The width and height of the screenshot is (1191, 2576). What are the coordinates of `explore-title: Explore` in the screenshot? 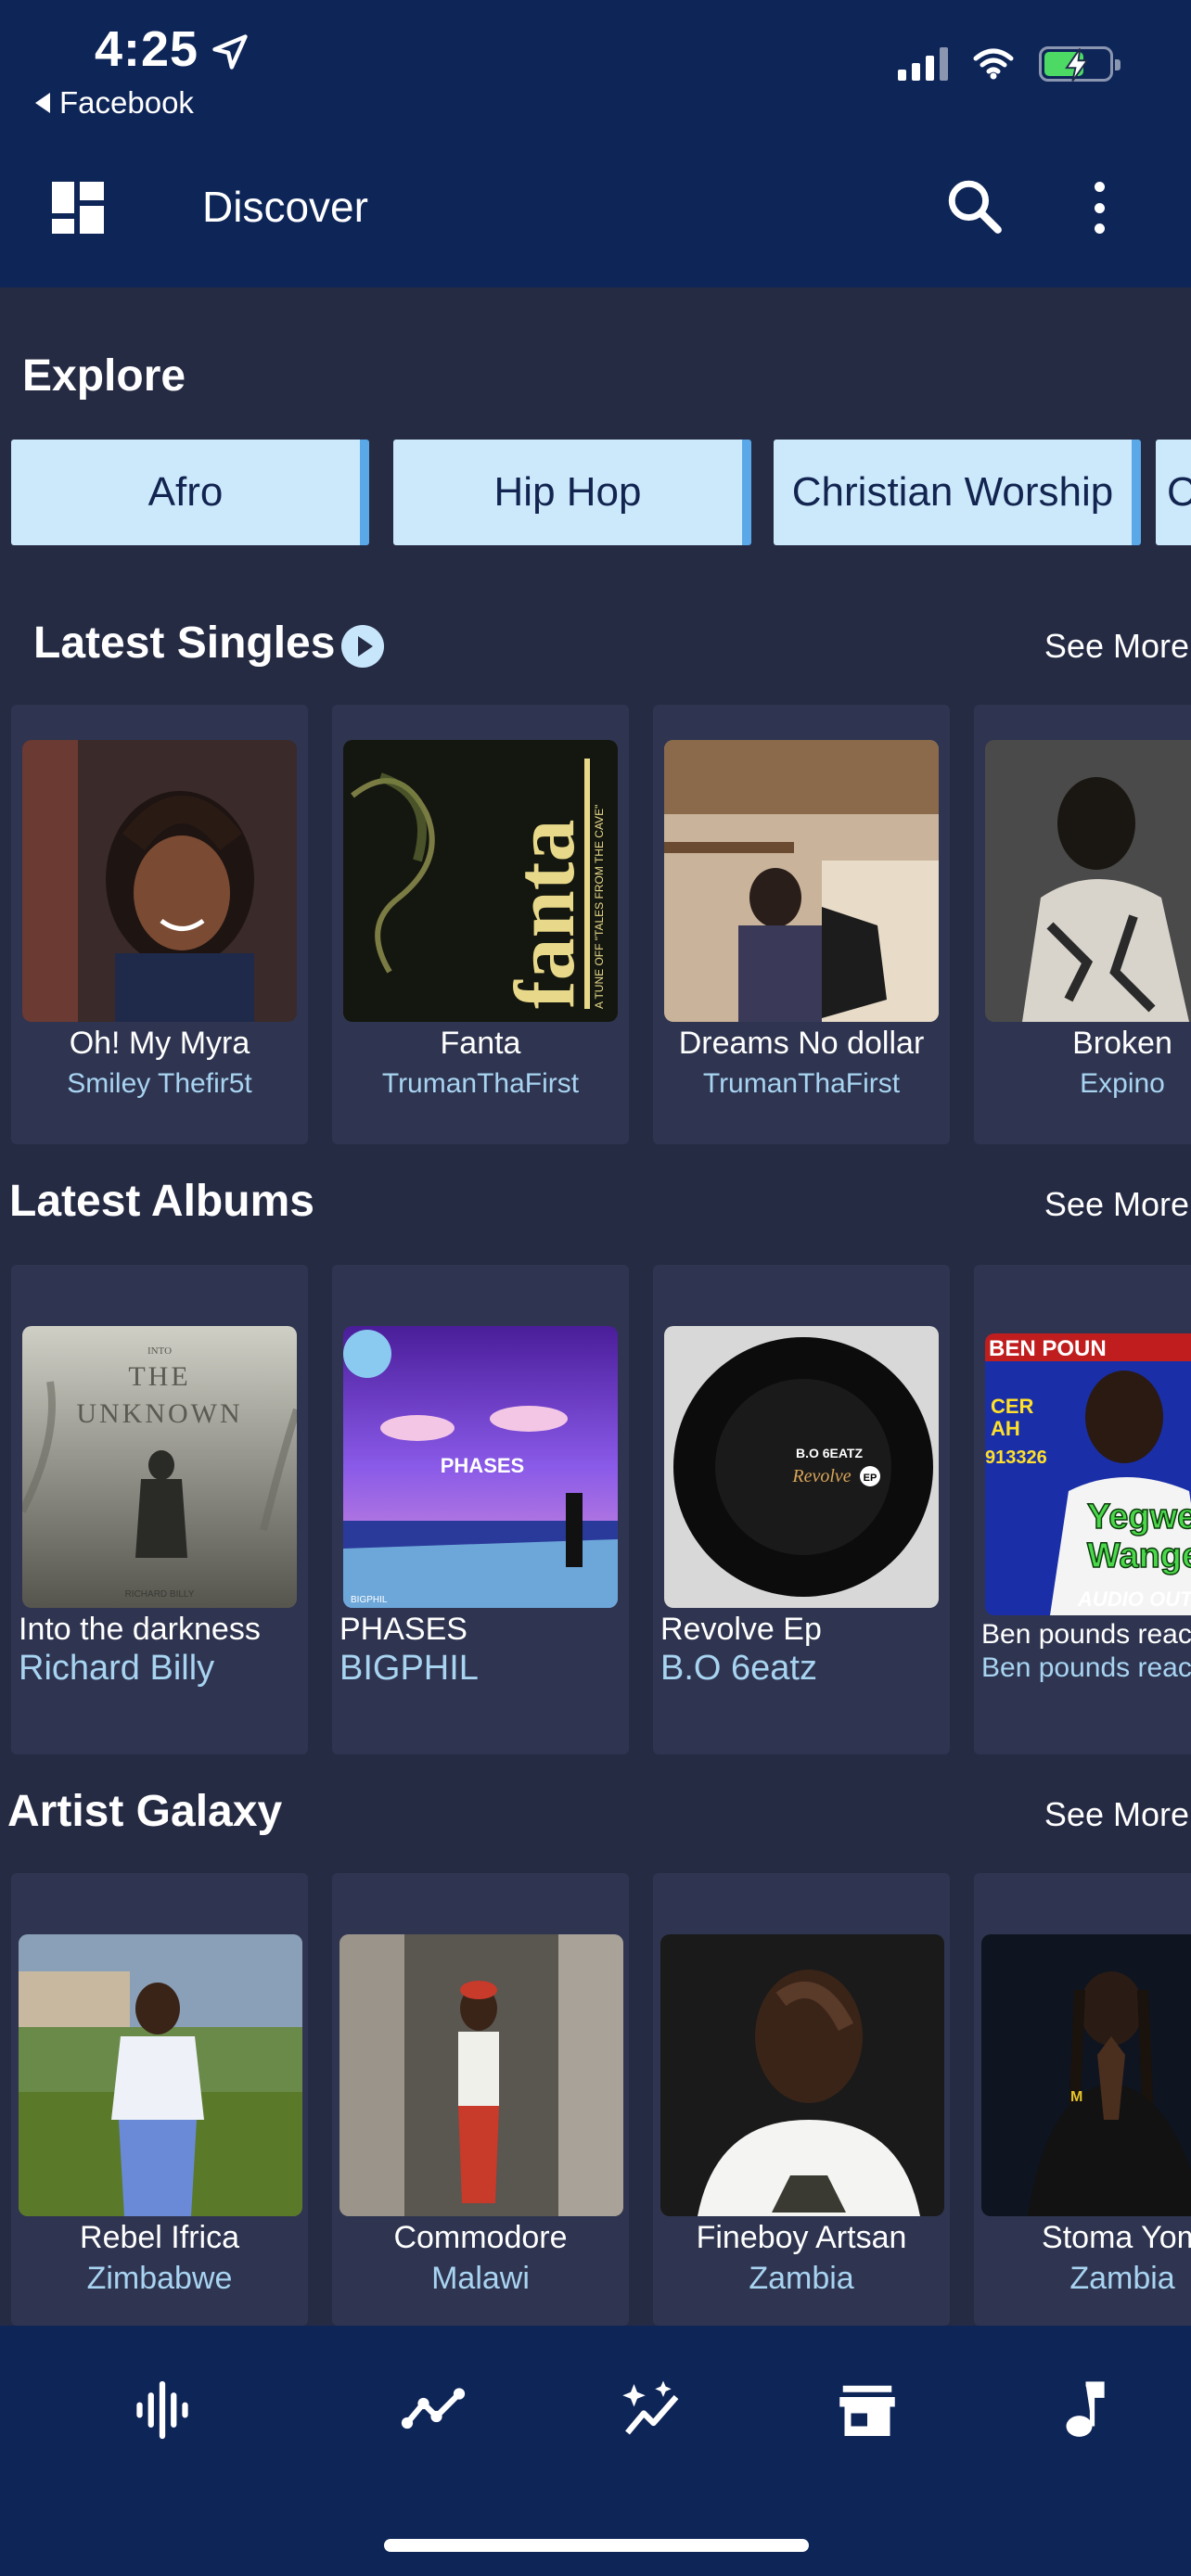 It's located at (104, 376).